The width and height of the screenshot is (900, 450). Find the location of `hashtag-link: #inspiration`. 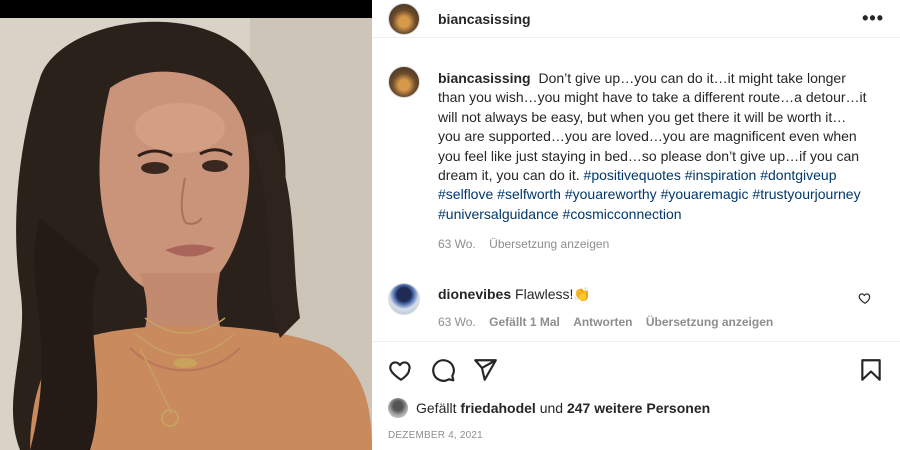

hashtag-link: #inspiration is located at coordinates (721, 175).